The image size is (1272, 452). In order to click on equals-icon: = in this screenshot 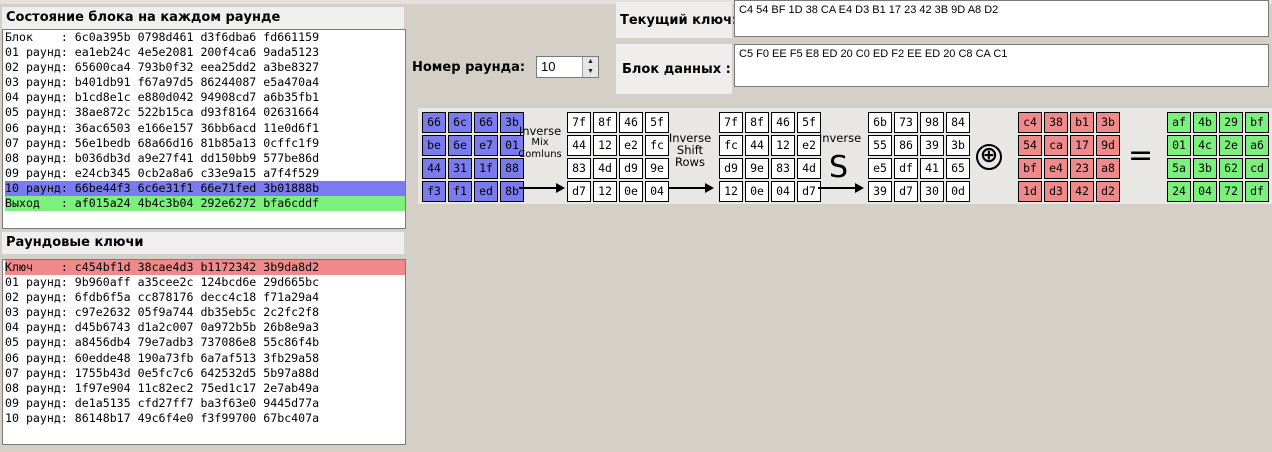, I will do `click(1141, 155)`.